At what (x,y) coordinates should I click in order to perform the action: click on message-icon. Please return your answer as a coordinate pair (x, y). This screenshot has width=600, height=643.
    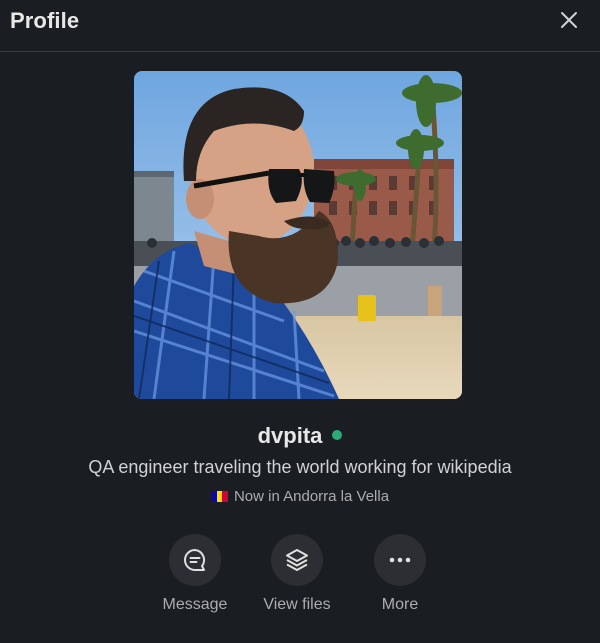
    Looking at the image, I should click on (195, 560).